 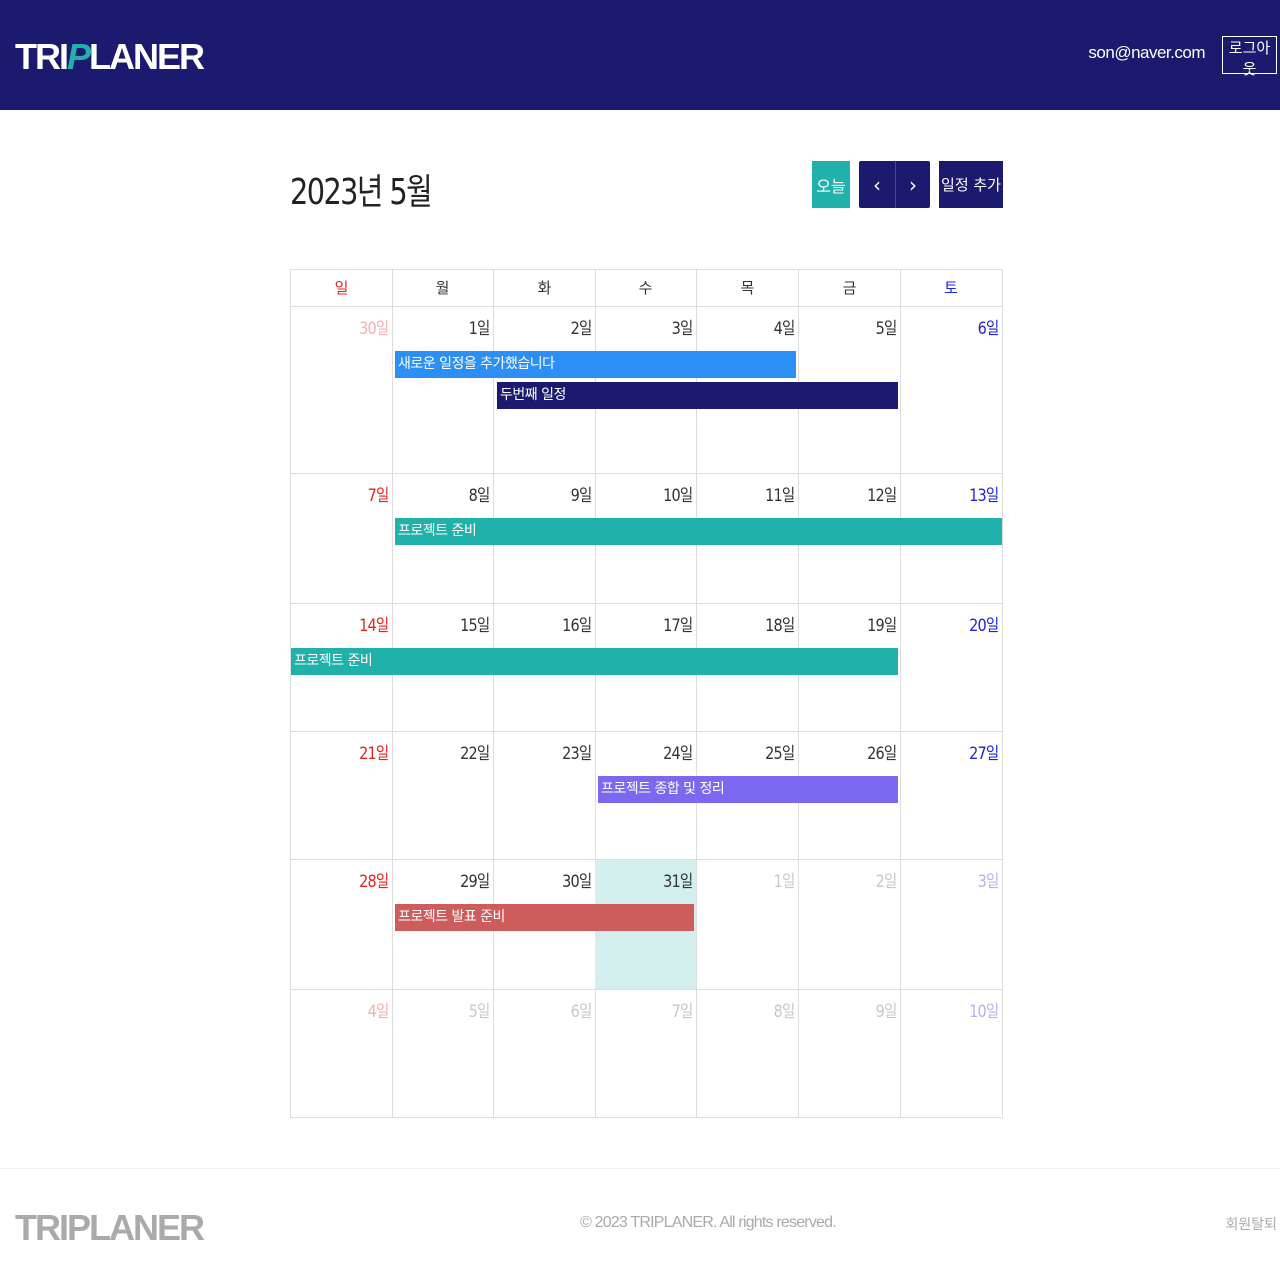 I want to click on footer-copyright: © 2023 TRIPLANER. All rights reserved., so click(x=708, y=1222).